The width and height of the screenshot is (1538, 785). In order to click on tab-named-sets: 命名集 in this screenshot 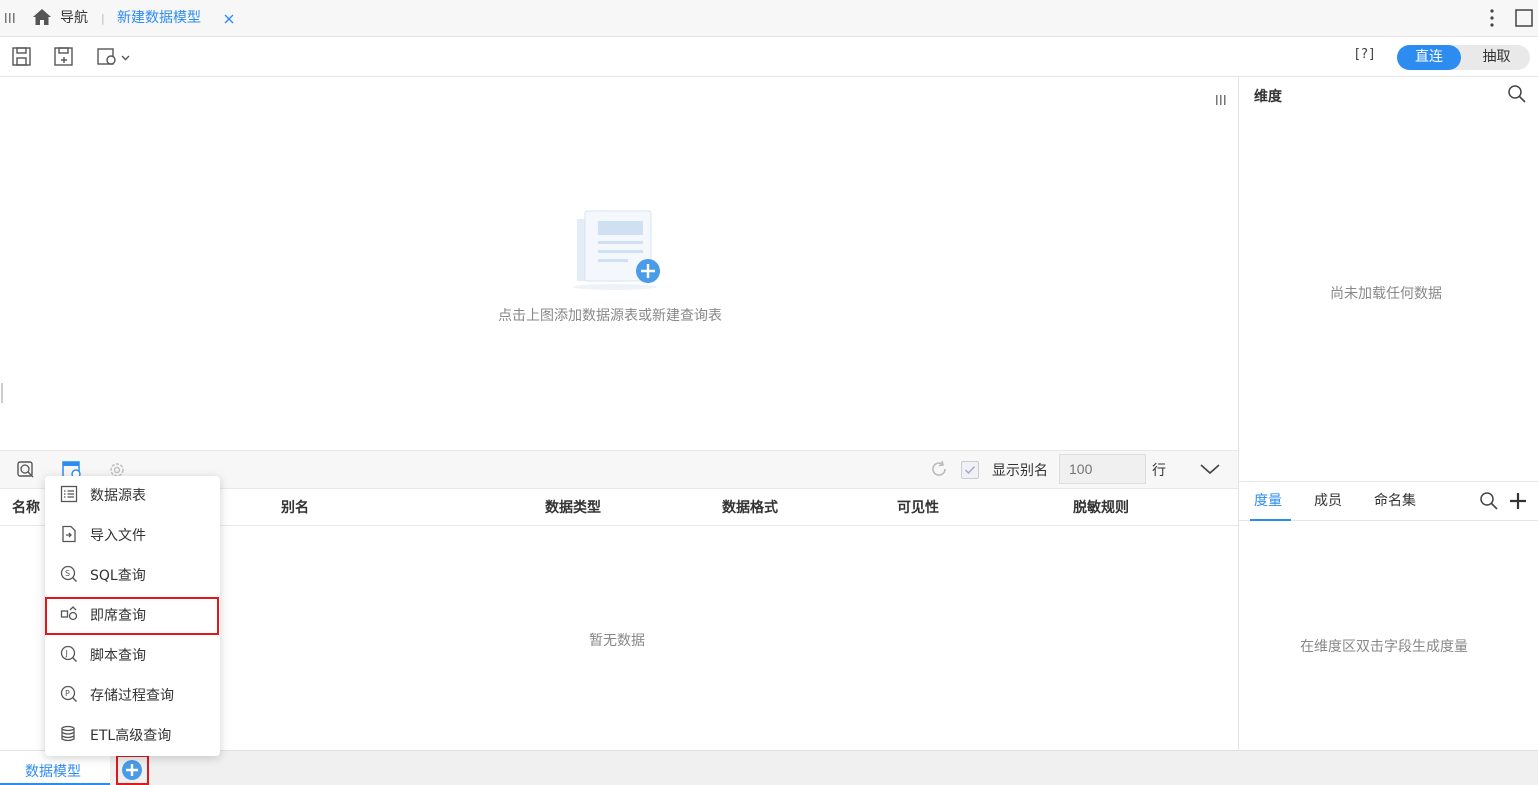, I will do `click(1395, 501)`.